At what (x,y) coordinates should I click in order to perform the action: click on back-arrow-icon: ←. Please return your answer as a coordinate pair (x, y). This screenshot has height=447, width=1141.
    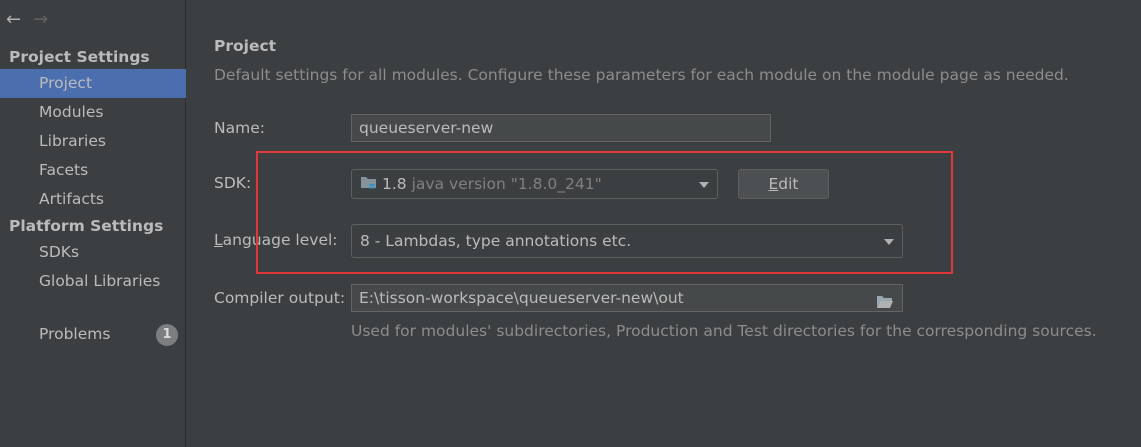
    Looking at the image, I should click on (13, 20).